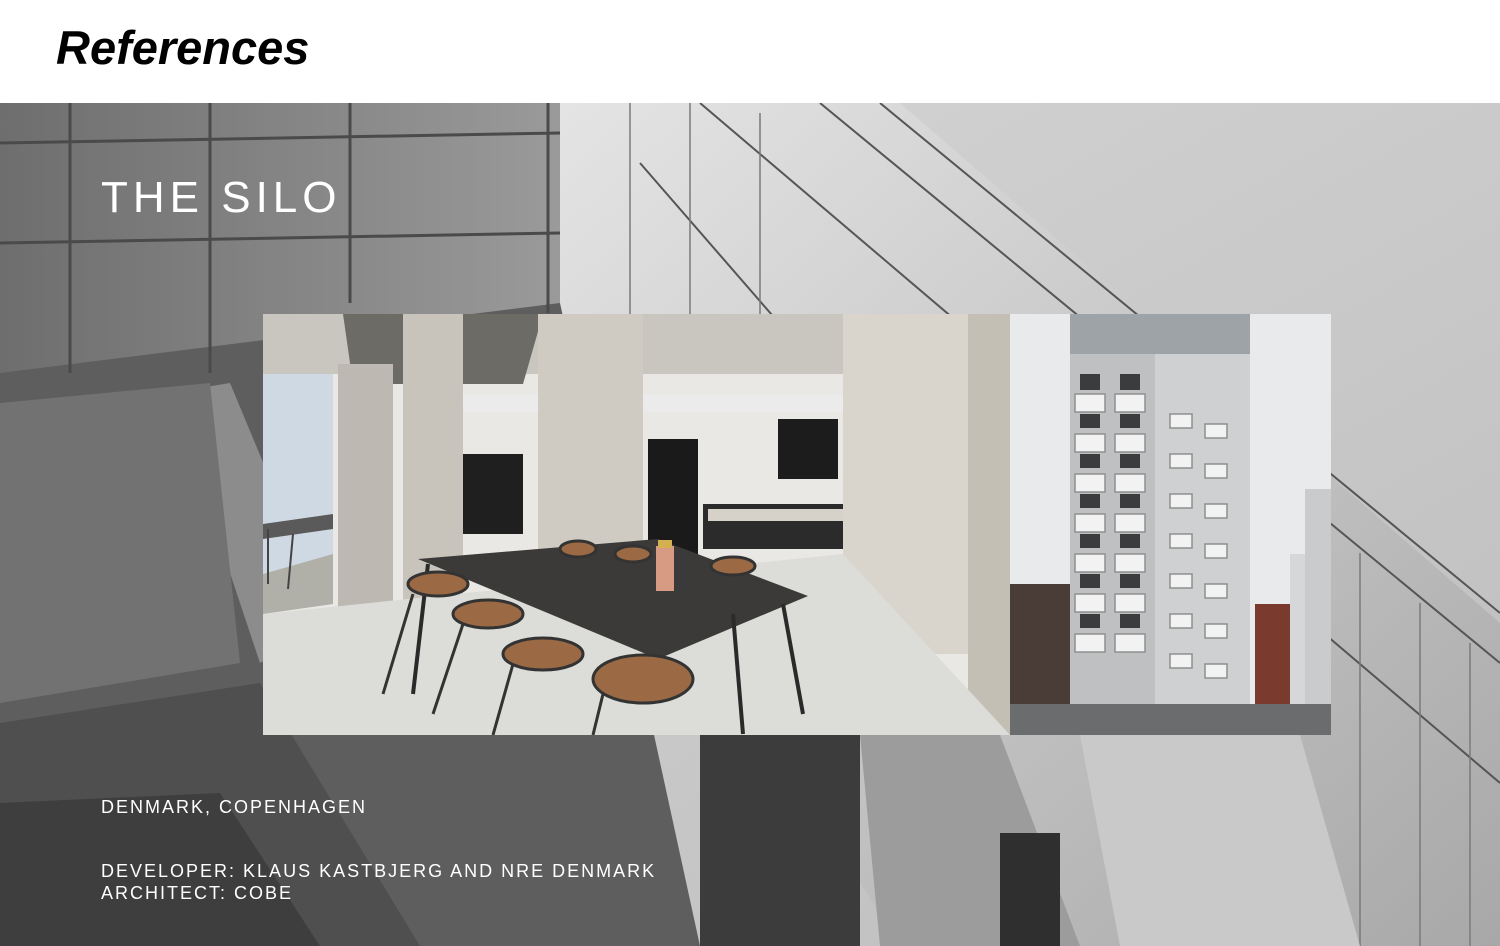 This screenshot has width=1500, height=946. What do you see at coordinates (197, 893) in the screenshot?
I see `project-architect: ARCHITECT: COBE` at bounding box center [197, 893].